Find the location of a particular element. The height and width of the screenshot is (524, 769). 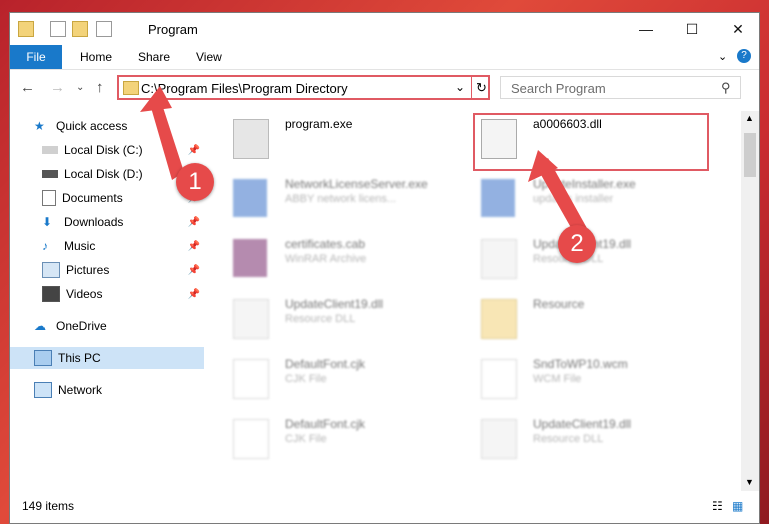

step-marker-1: 1 is located at coordinates (195, 182).